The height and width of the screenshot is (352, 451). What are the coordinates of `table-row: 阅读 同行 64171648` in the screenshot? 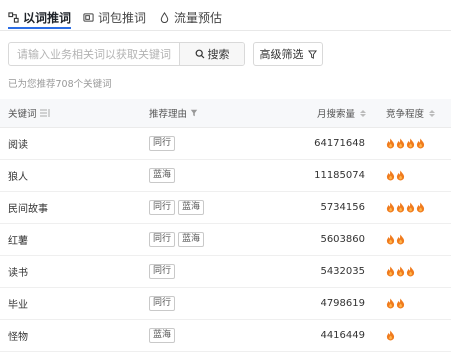 It's located at (225, 144).